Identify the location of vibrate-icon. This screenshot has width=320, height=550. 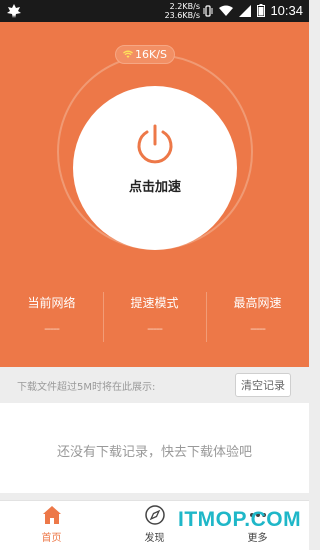
(208, 11).